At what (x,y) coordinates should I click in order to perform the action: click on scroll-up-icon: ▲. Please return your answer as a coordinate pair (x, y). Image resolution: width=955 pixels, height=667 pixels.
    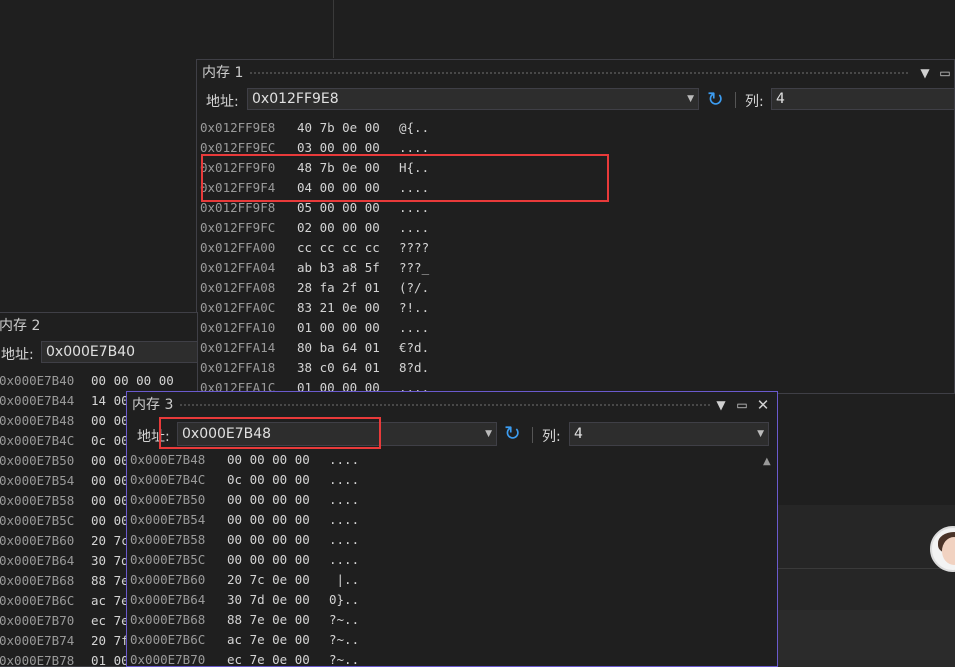
    Looking at the image, I should click on (768, 461).